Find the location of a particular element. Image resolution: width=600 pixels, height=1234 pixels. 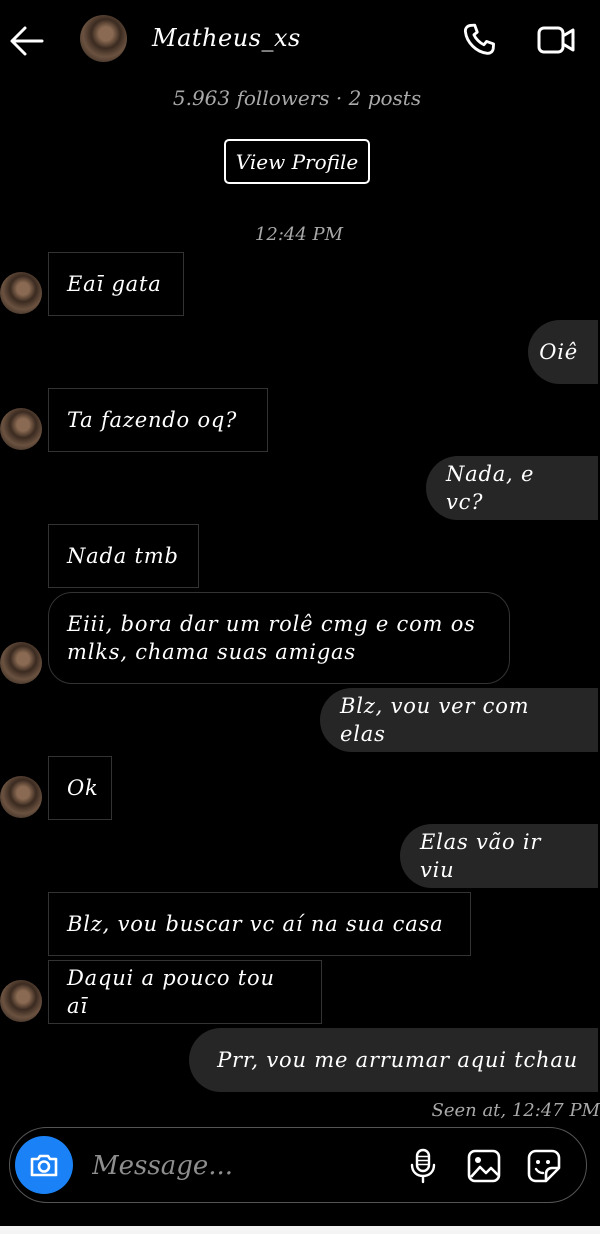

video-call-button is located at coordinates (556, 40).